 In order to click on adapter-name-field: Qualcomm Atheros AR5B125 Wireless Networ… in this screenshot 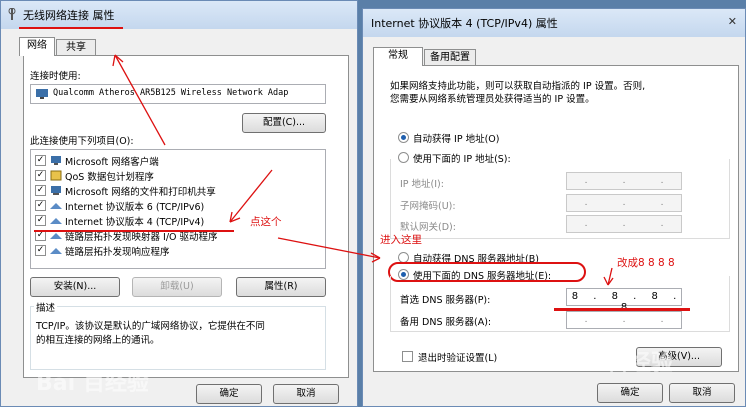, I will do `click(178, 94)`.